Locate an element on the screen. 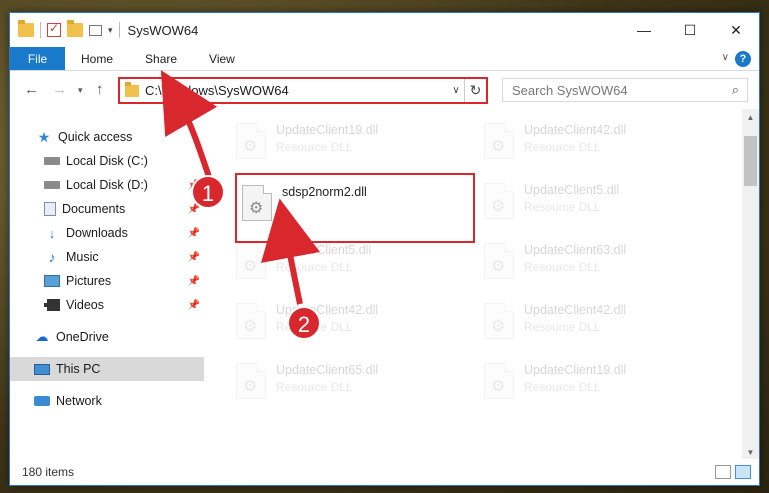  new-folder-icon is located at coordinates (75, 28).